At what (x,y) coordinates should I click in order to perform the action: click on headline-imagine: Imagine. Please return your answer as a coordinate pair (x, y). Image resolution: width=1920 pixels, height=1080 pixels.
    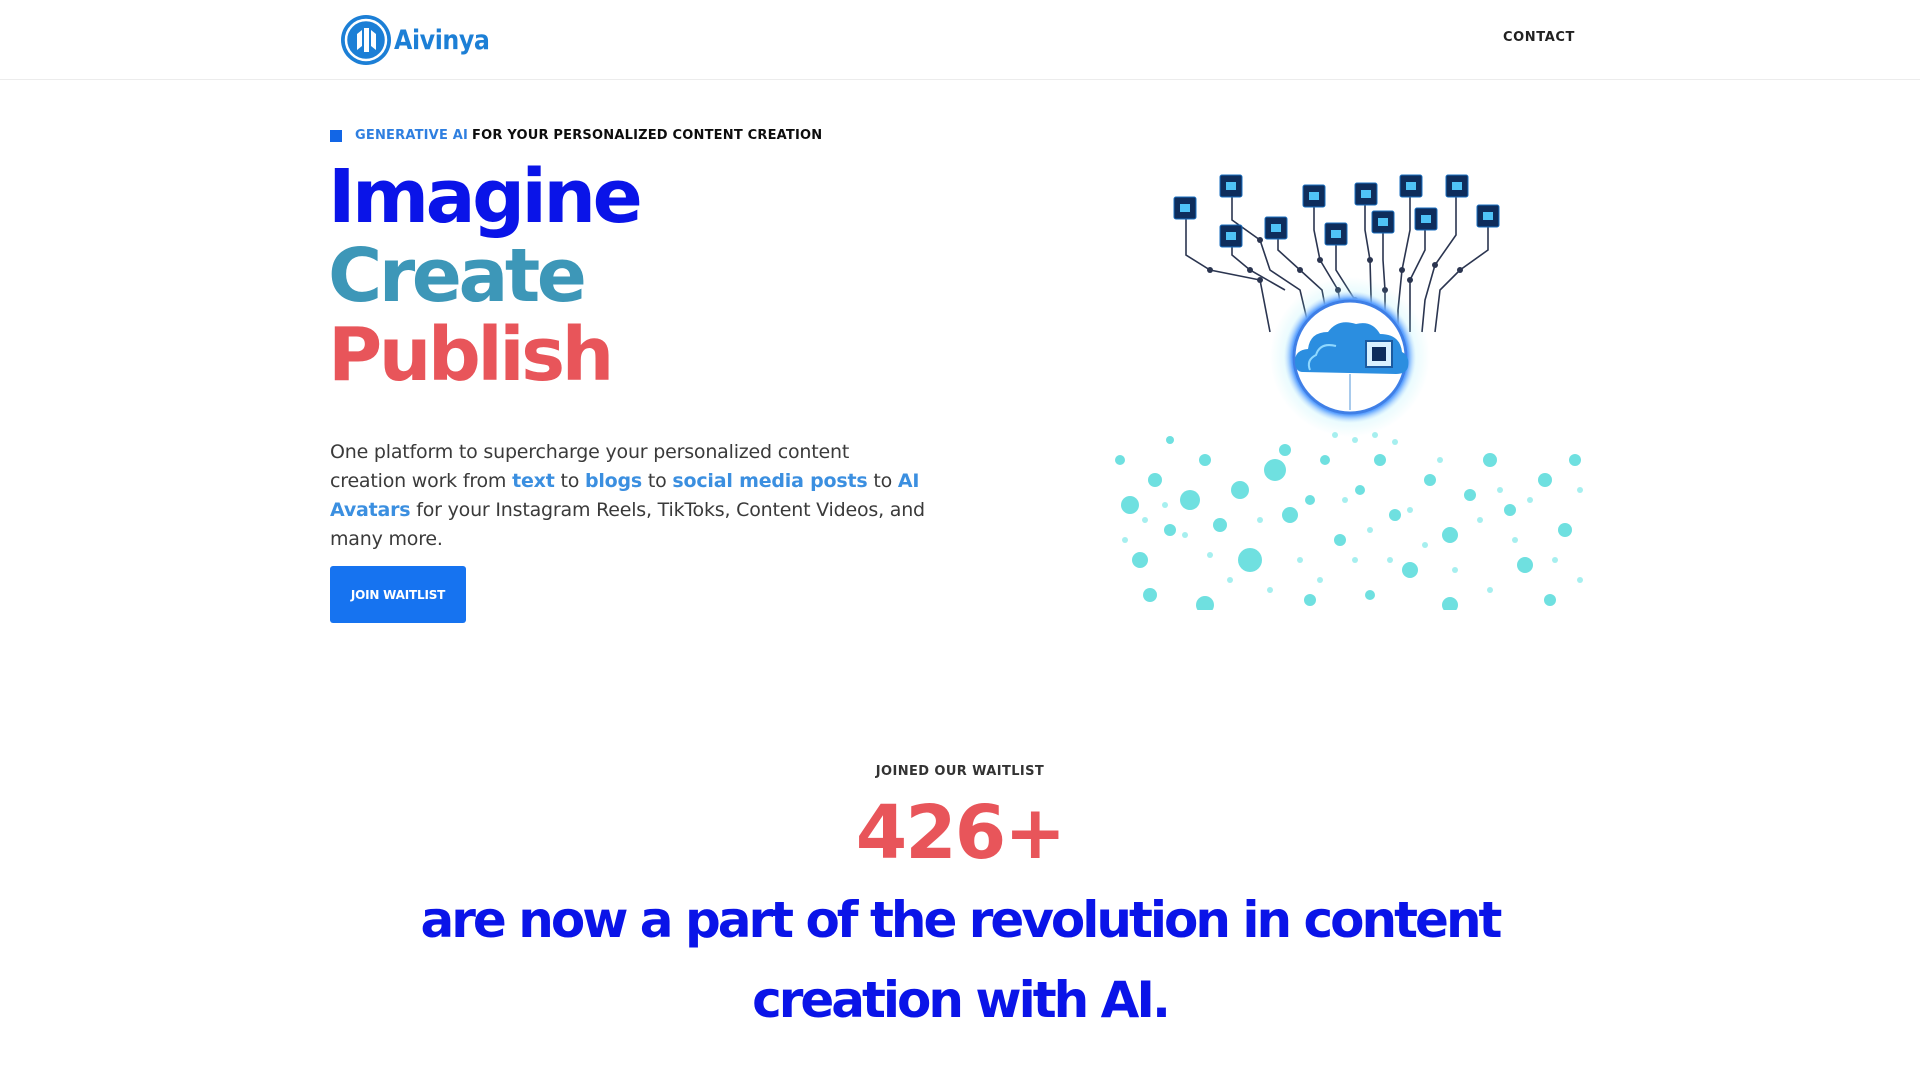
    Looking at the image, I should click on (485, 197).